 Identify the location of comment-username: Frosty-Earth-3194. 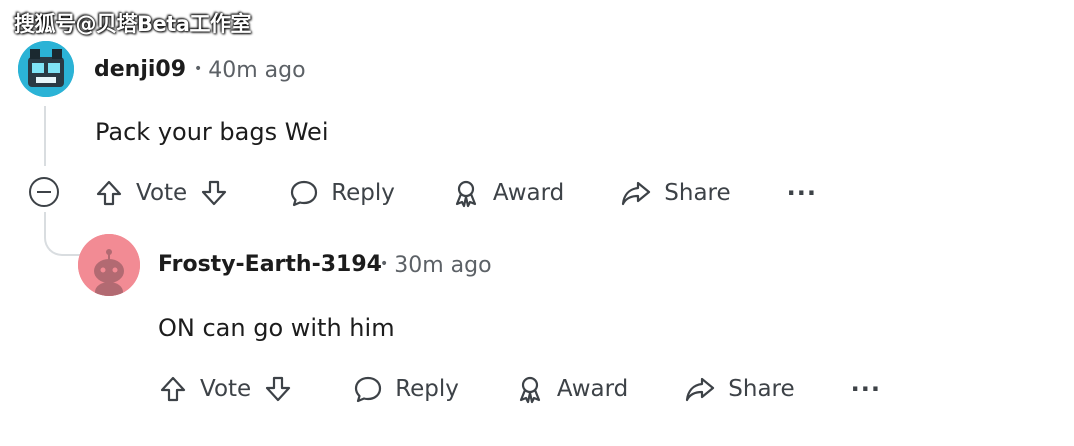
(270, 264).